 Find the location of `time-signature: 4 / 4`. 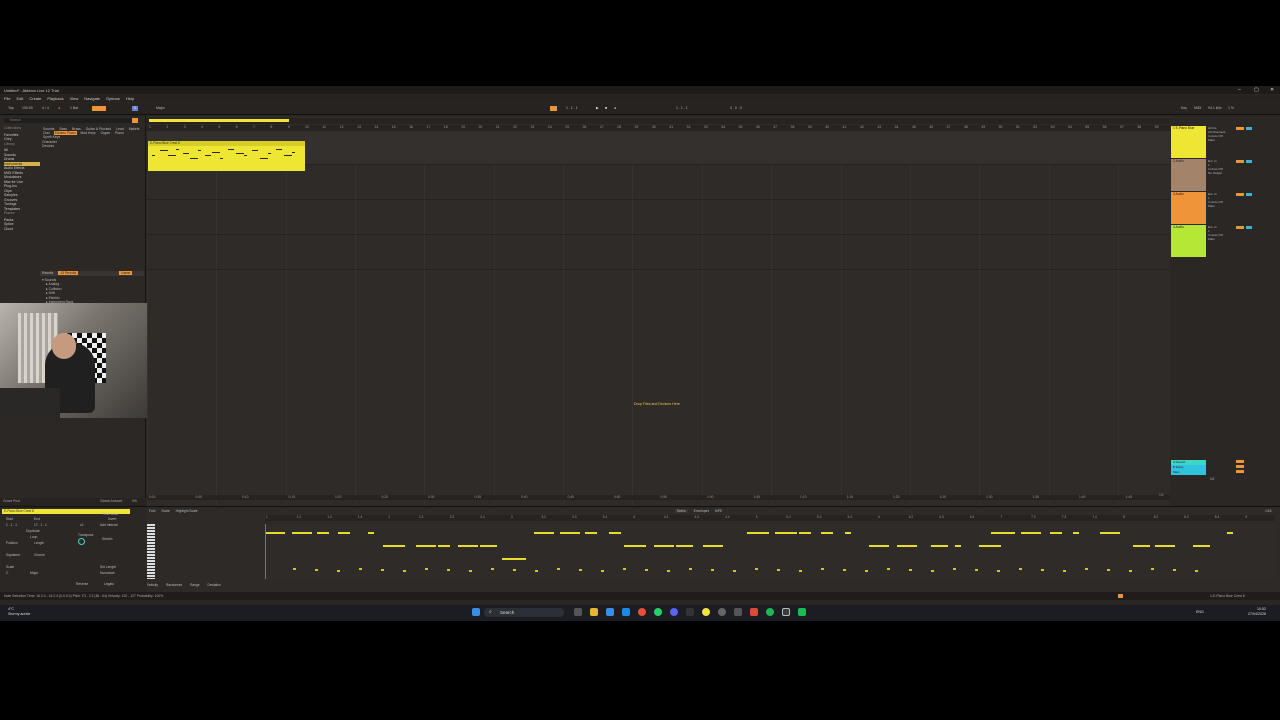

time-signature: 4 / 4 is located at coordinates (45, 108).